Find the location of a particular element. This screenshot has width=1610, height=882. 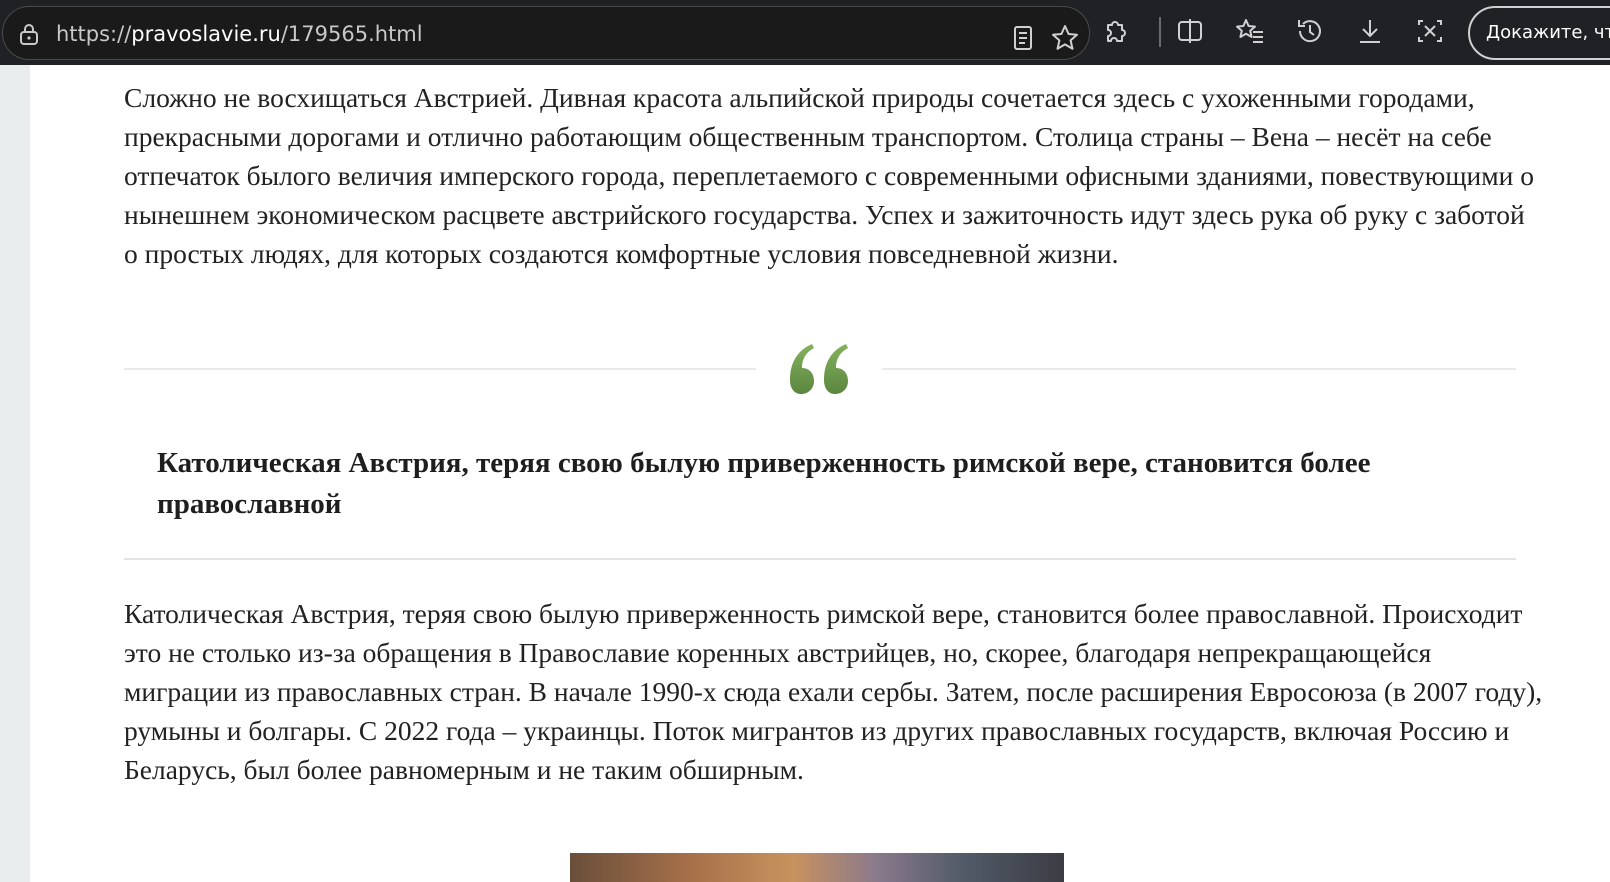

reader-view-icon is located at coordinates (1023, 38).